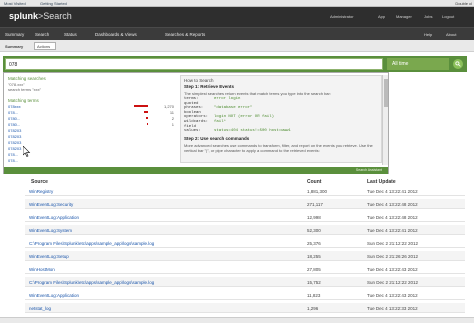  Describe the element at coordinates (314, 269) in the screenshot. I see `count-cell: 27,805` at that location.